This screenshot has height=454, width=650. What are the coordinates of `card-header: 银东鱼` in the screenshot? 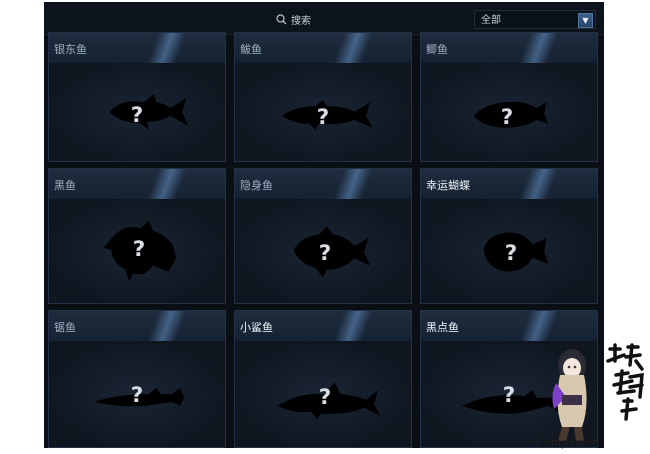 It's located at (137, 48).